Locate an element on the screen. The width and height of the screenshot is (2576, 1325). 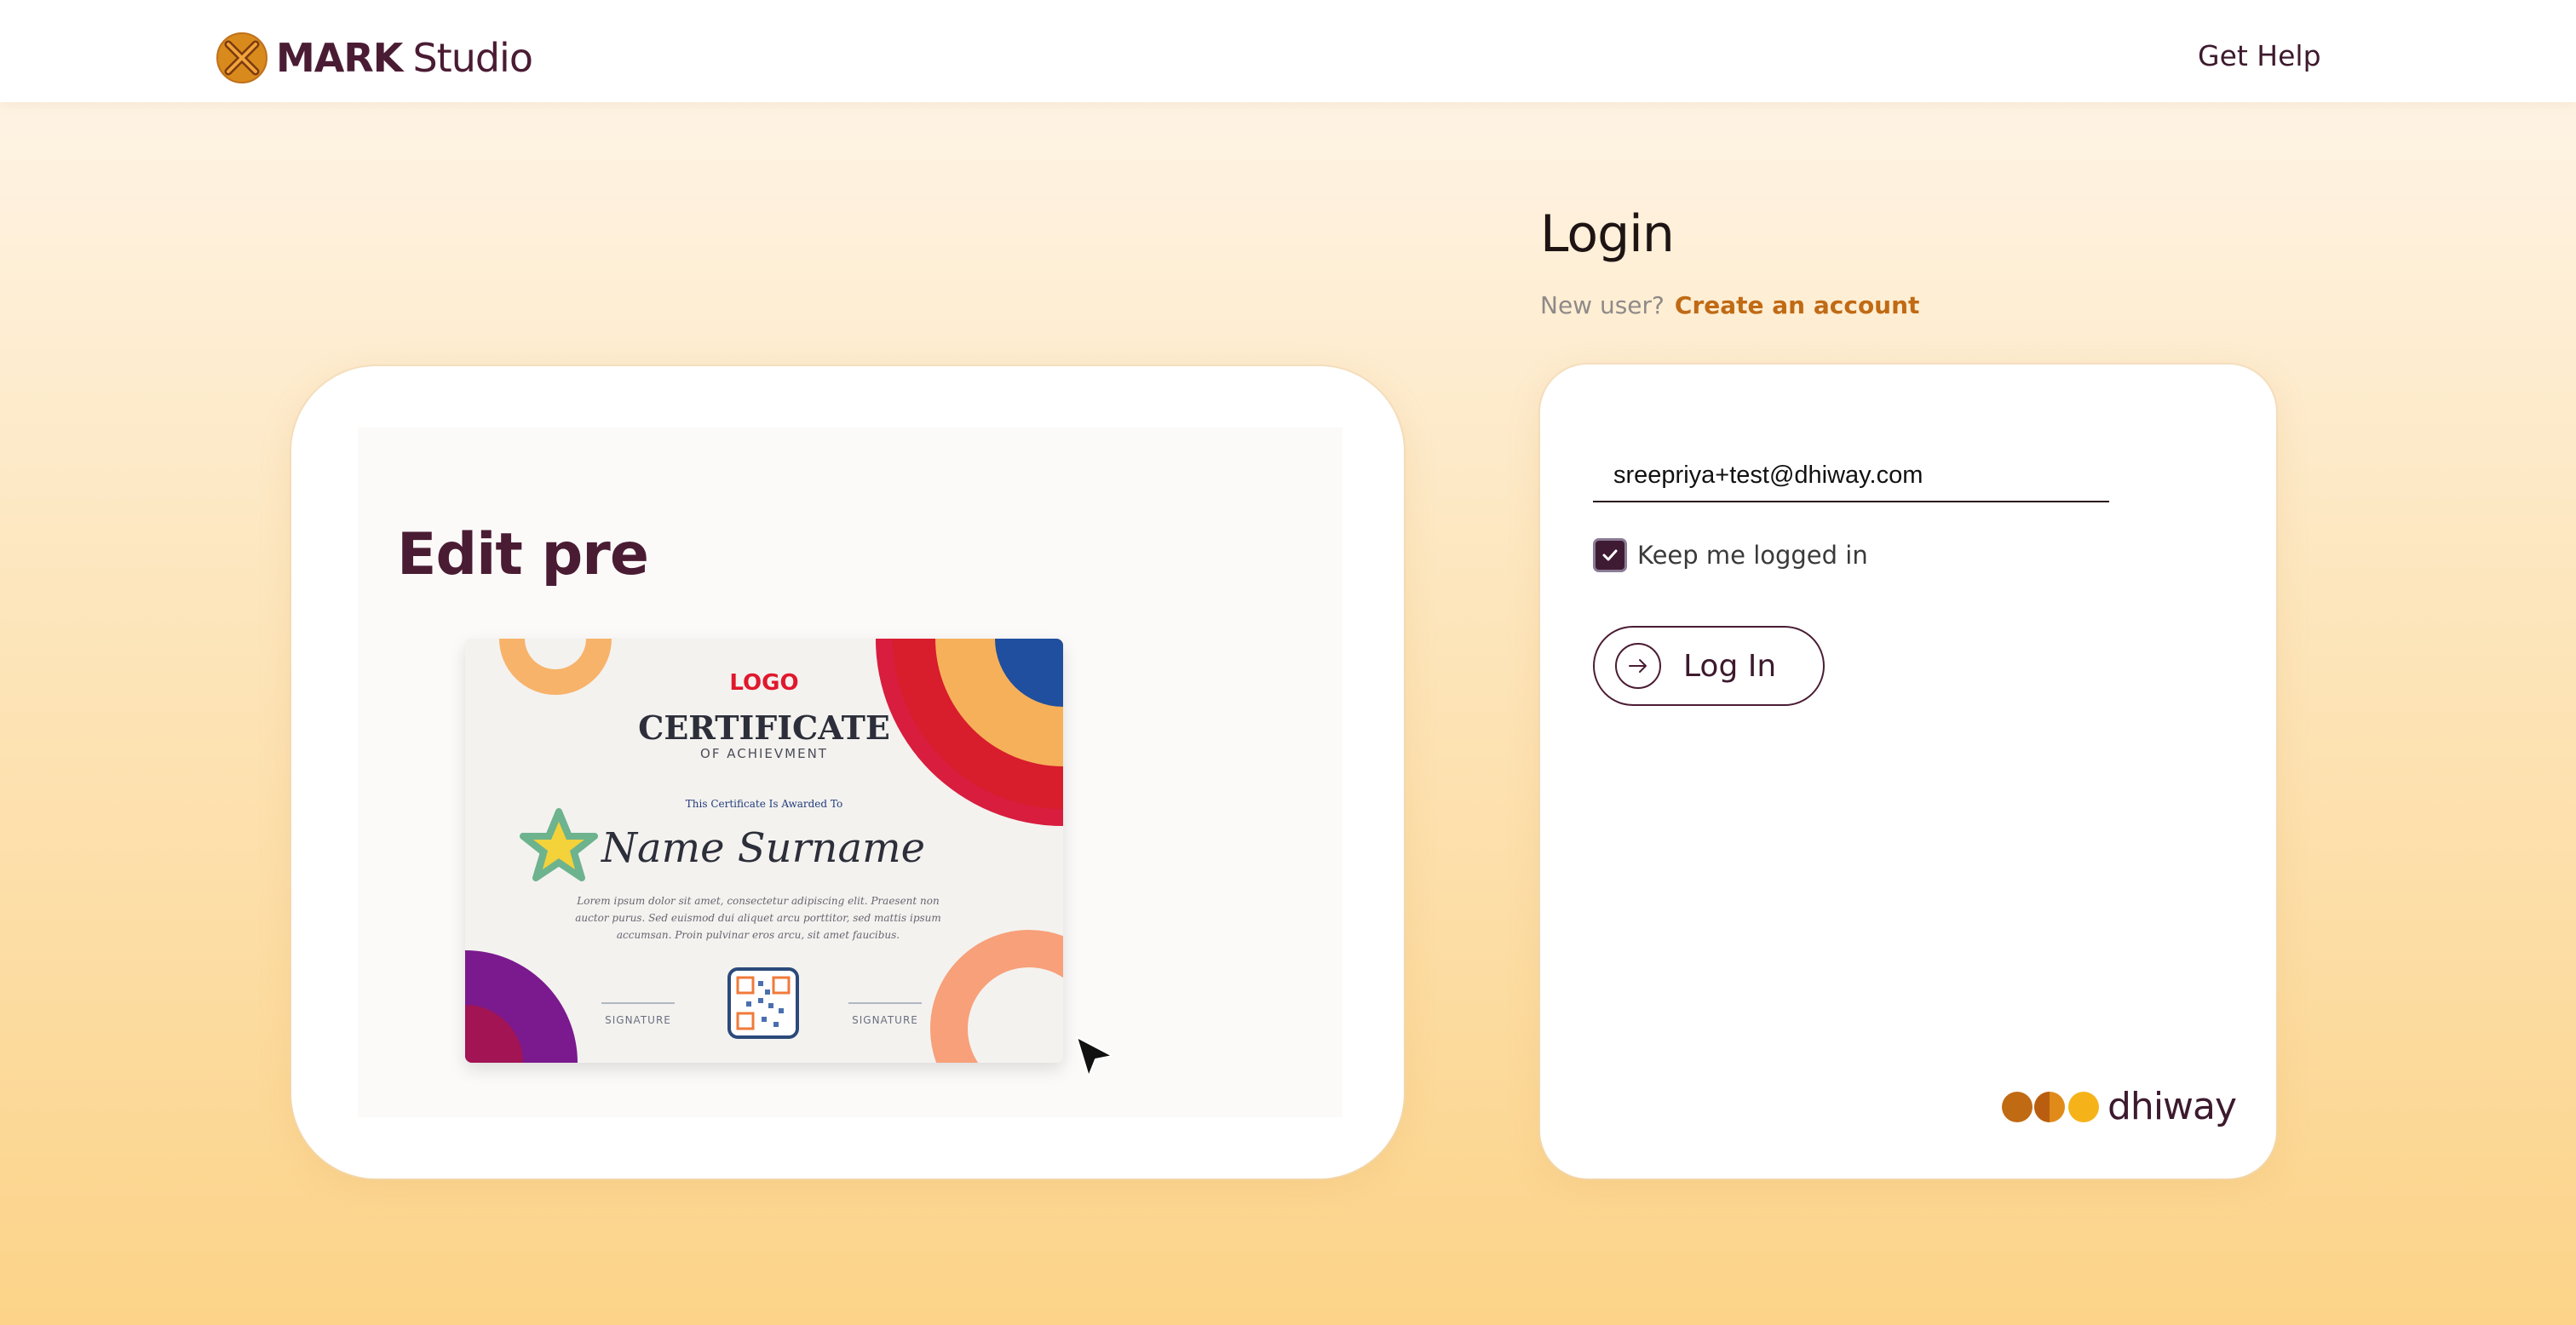
new-user-label: New user? is located at coordinates (1603, 305).